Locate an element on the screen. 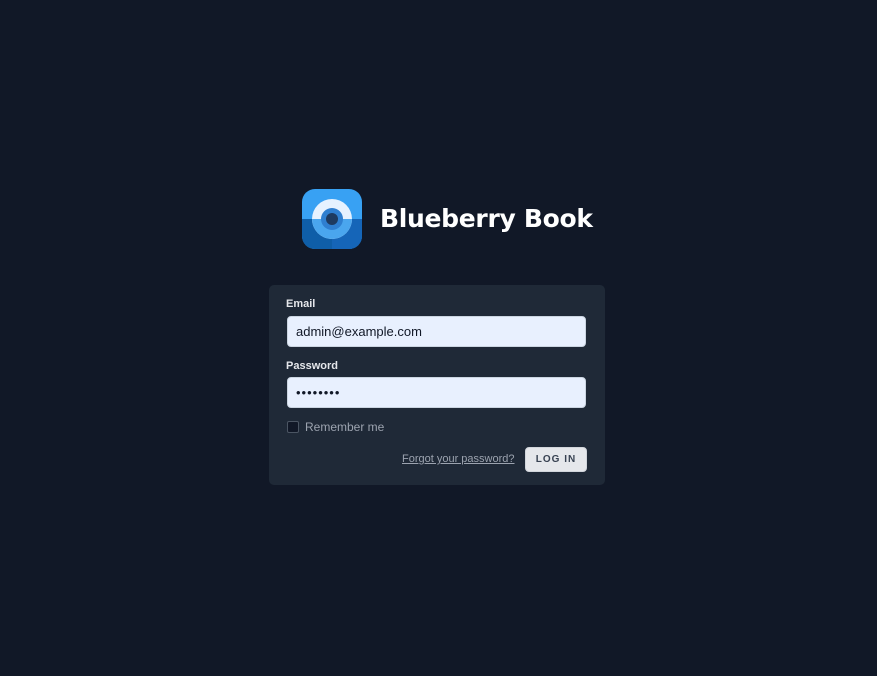 The image size is (877, 676). login-button: LOG IN is located at coordinates (556, 459).